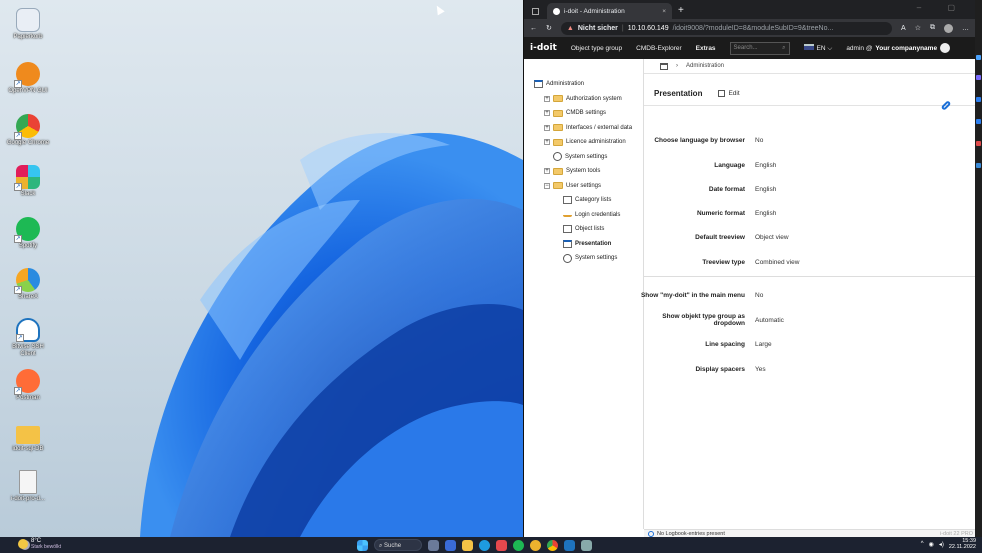  Describe the element at coordinates (945, 48) in the screenshot. I see `avatar` at that location.